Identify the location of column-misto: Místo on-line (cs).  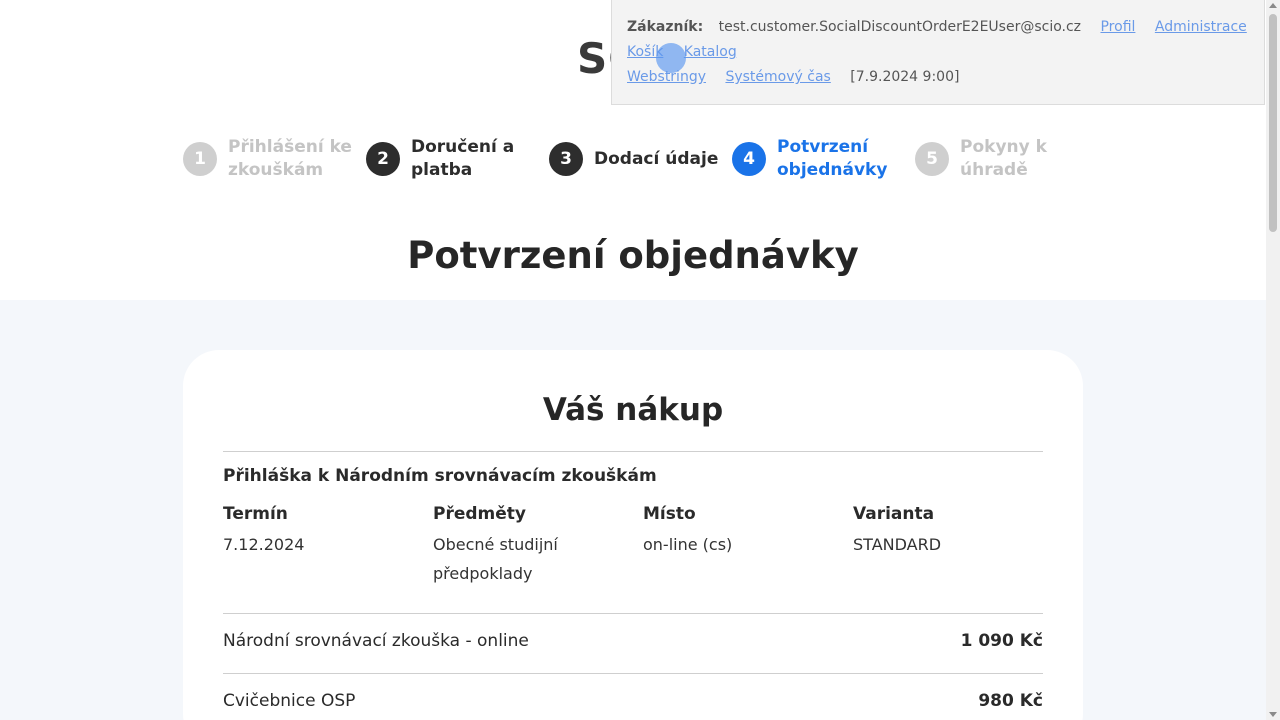
(743, 531).